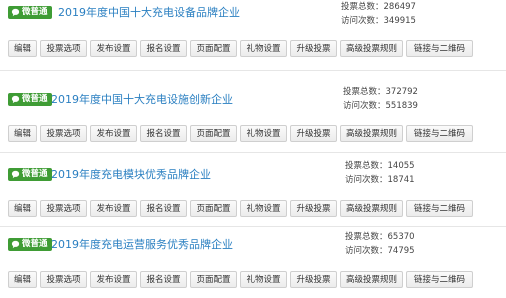 This screenshot has height=298, width=506. What do you see at coordinates (380, 180) in the screenshot?
I see `visit-count: 访问次数： 18741` at bounding box center [380, 180].